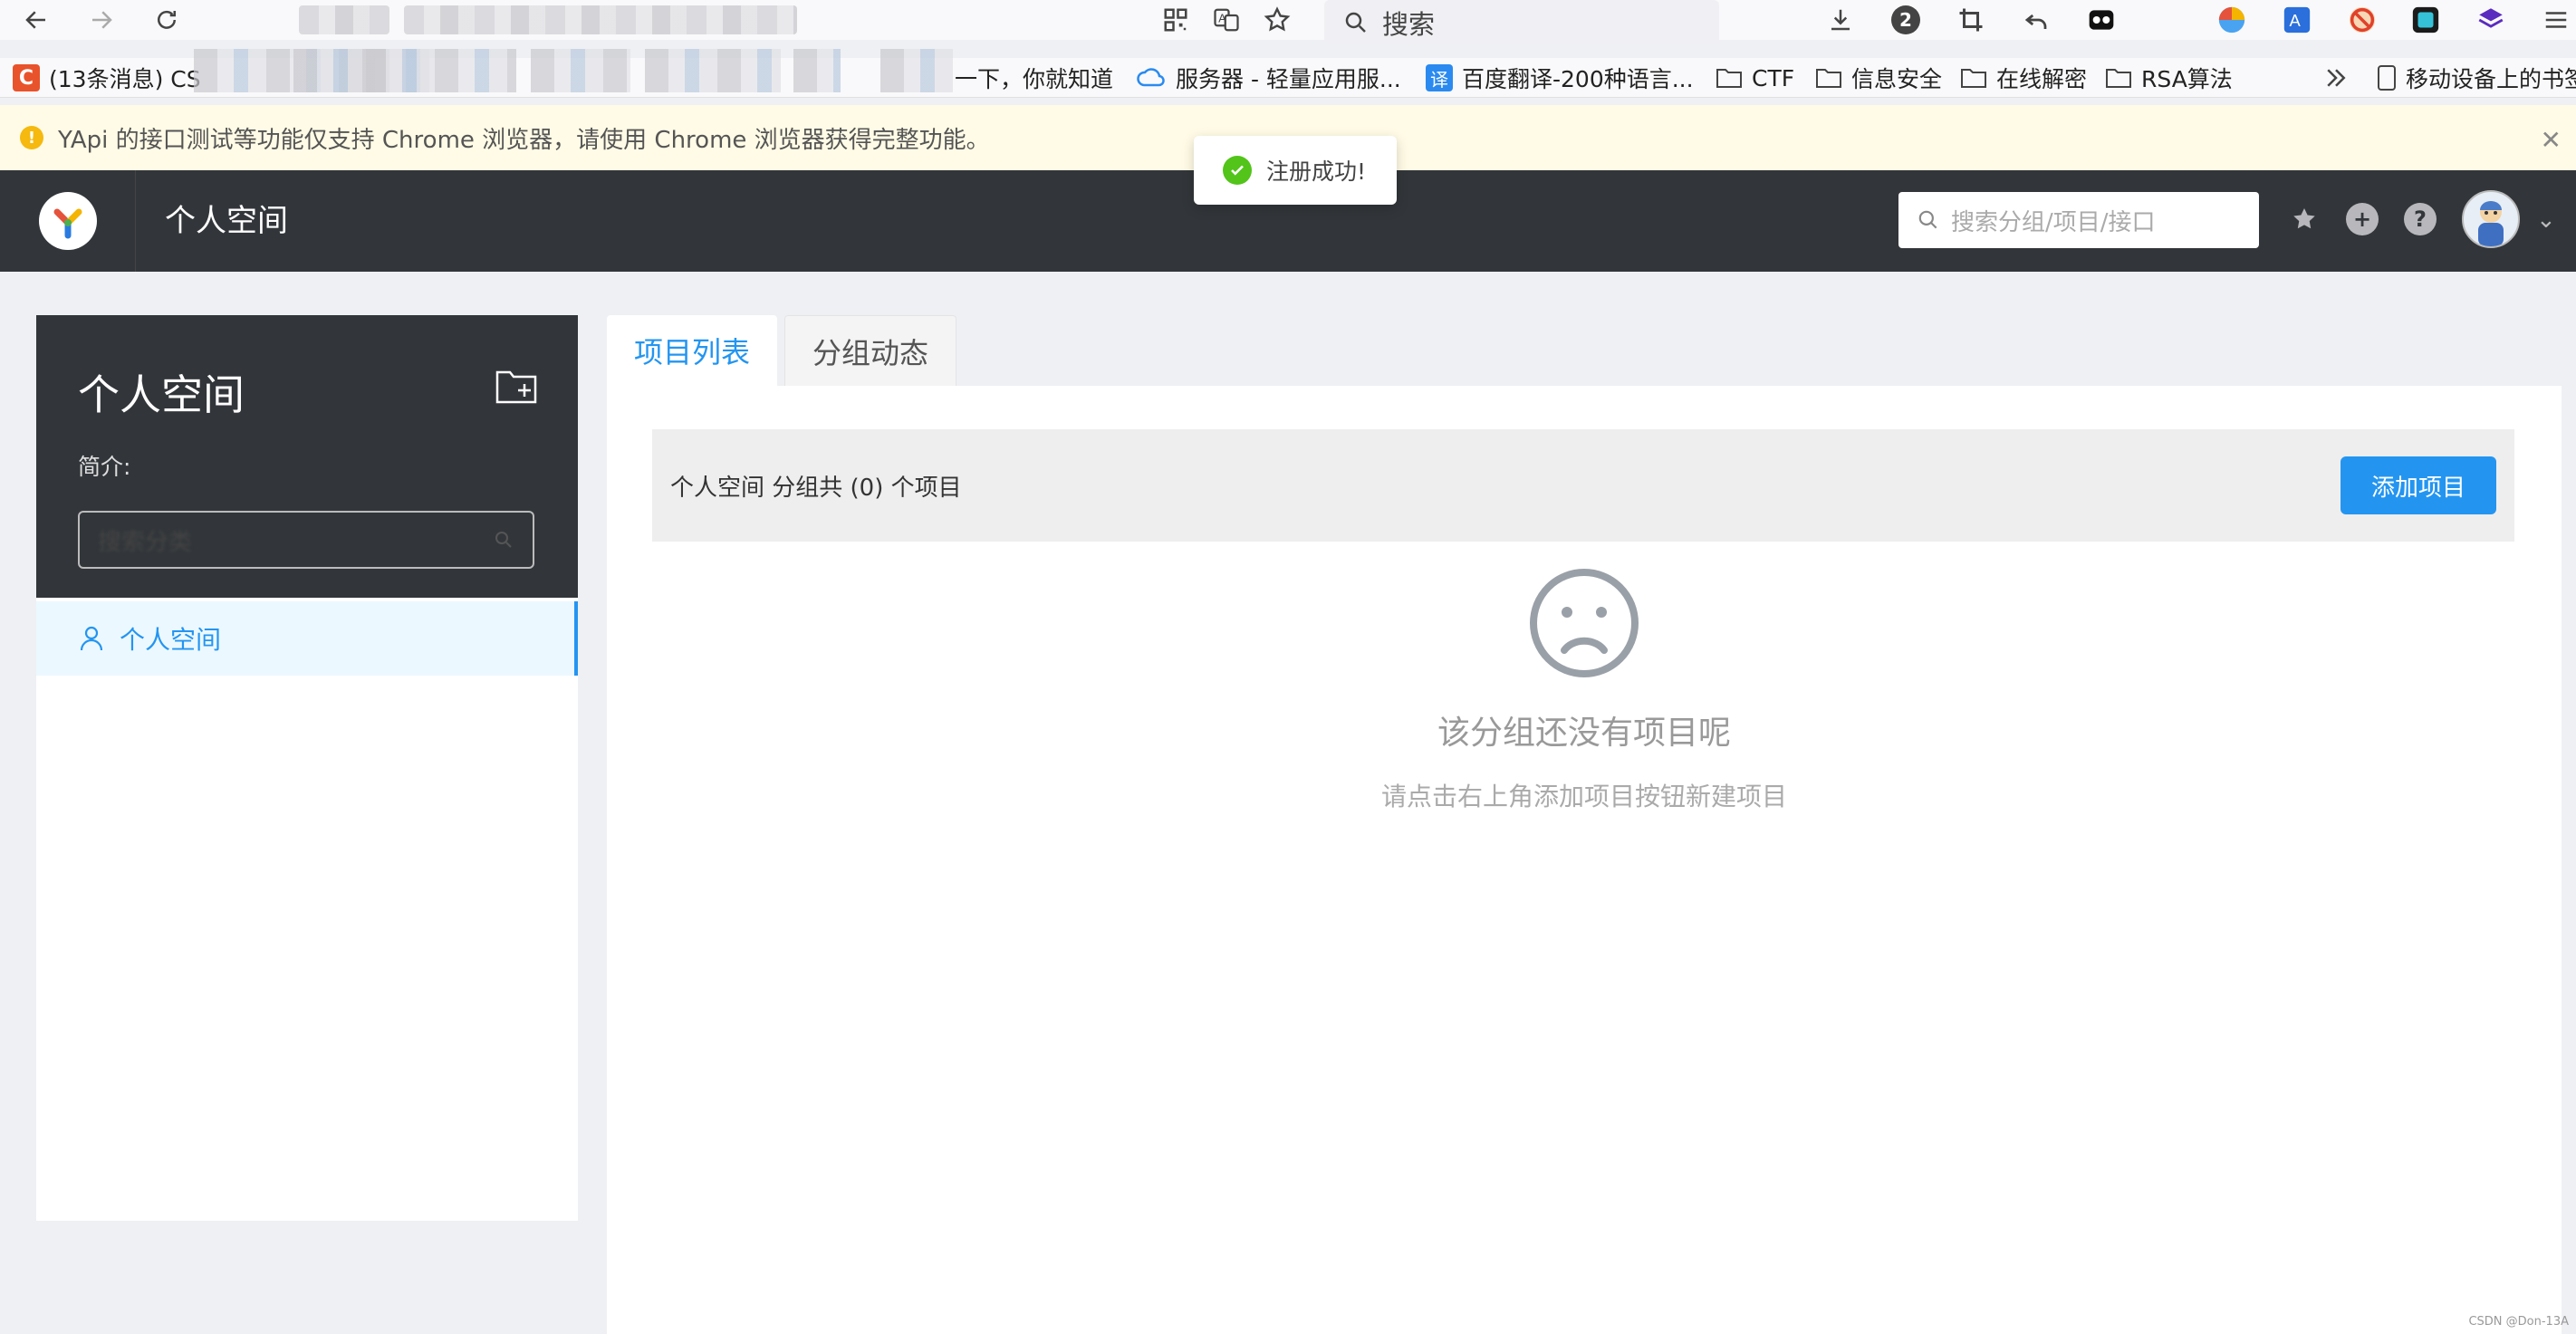 The height and width of the screenshot is (1334, 2576). I want to click on add-project-button: 添加项目, so click(2418, 485).